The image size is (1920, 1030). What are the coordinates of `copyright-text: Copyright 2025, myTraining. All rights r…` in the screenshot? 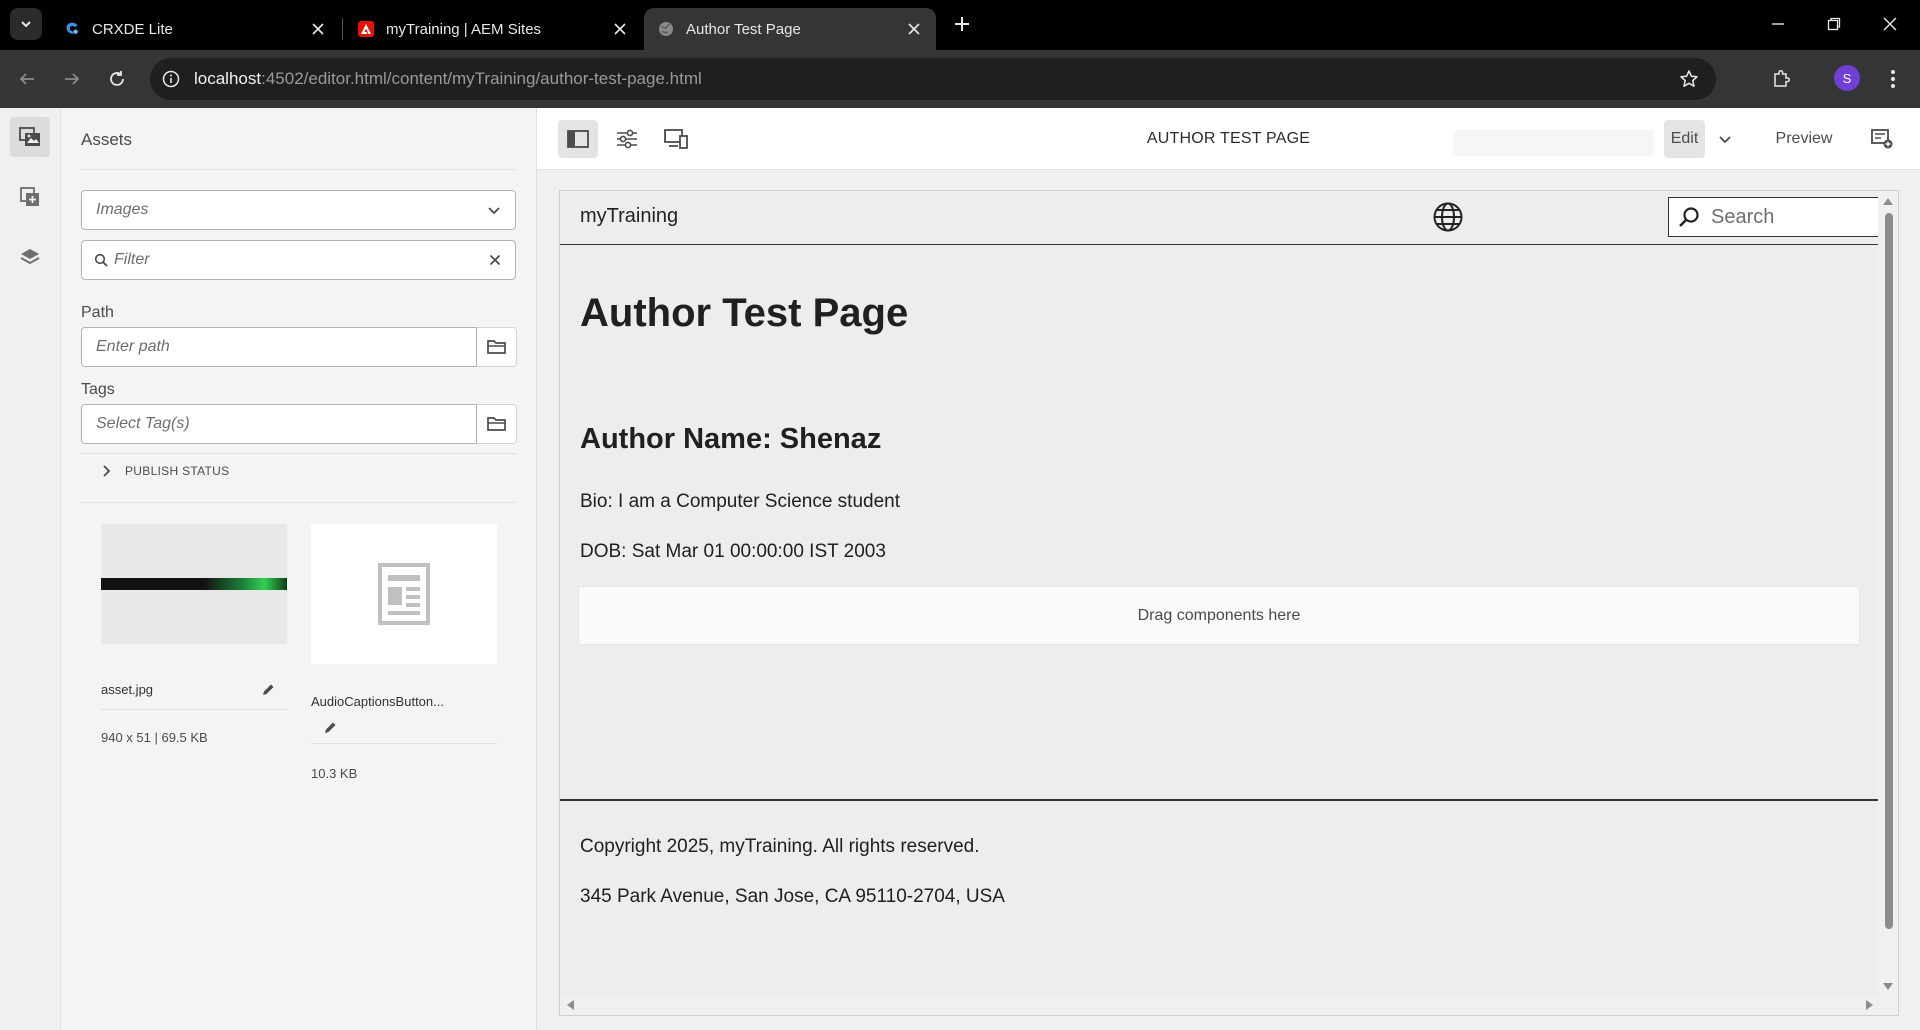 It's located at (780, 847).